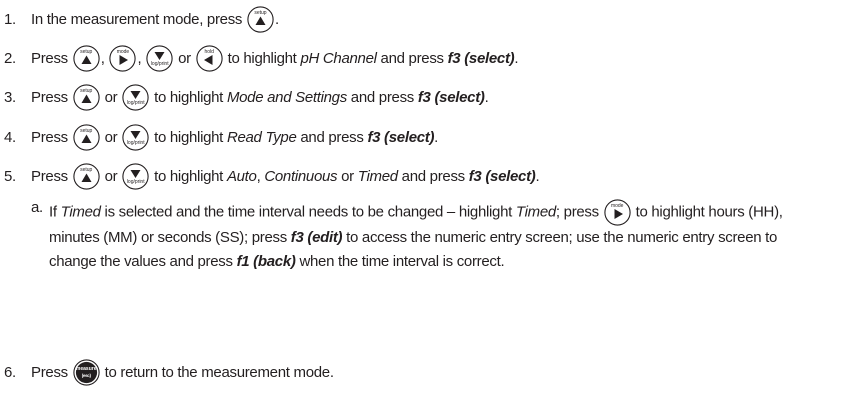  What do you see at coordinates (286, 97) in the screenshot?
I see `emphasis-term: Mode and Settings` at bounding box center [286, 97].